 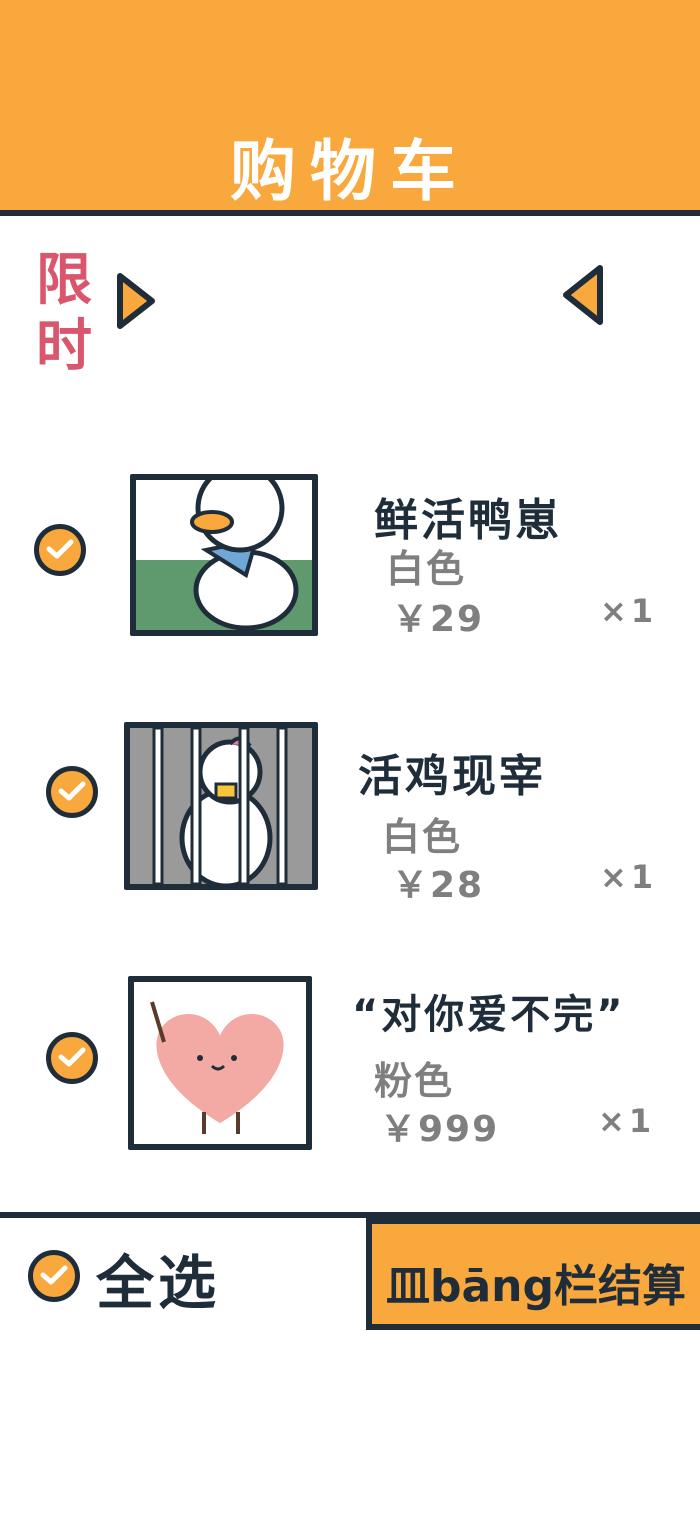 What do you see at coordinates (350, 108) in the screenshot?
I see `header-bar: 购物车` at bounding box center [350, 108].